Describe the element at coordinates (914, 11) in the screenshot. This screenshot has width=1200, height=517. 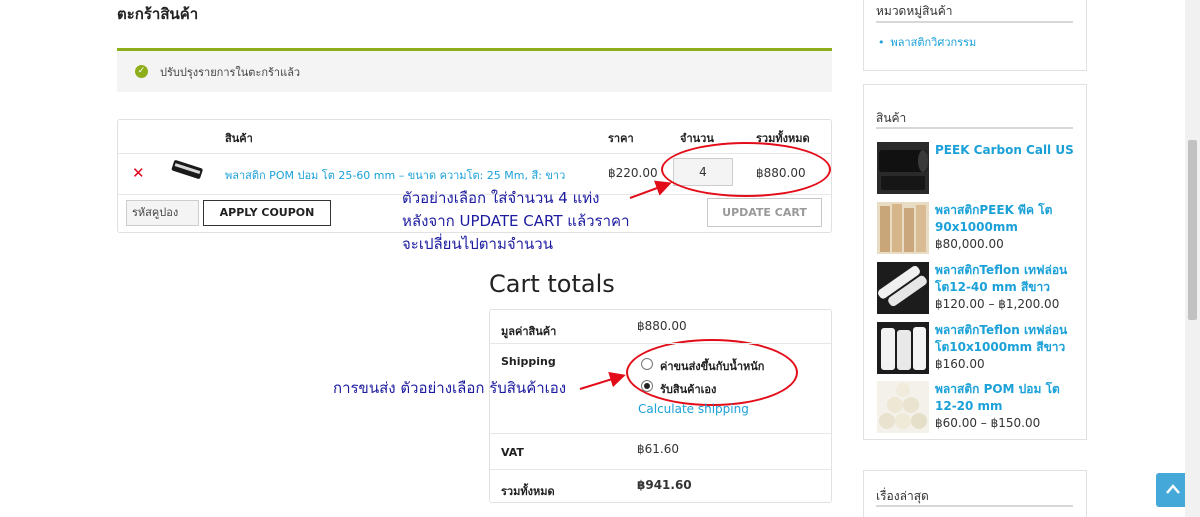
I see `categories-title: หมวดหมู่สินค้า` at that location.